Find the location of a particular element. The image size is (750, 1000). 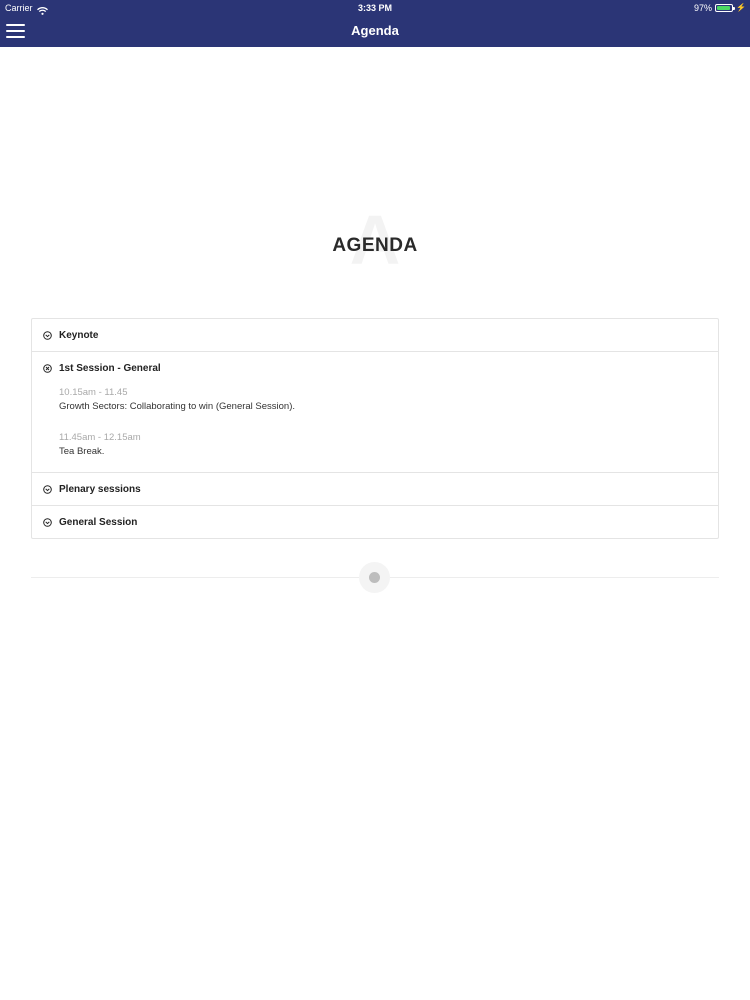

nav-title: Agenda is located at coordinates (375, 30).